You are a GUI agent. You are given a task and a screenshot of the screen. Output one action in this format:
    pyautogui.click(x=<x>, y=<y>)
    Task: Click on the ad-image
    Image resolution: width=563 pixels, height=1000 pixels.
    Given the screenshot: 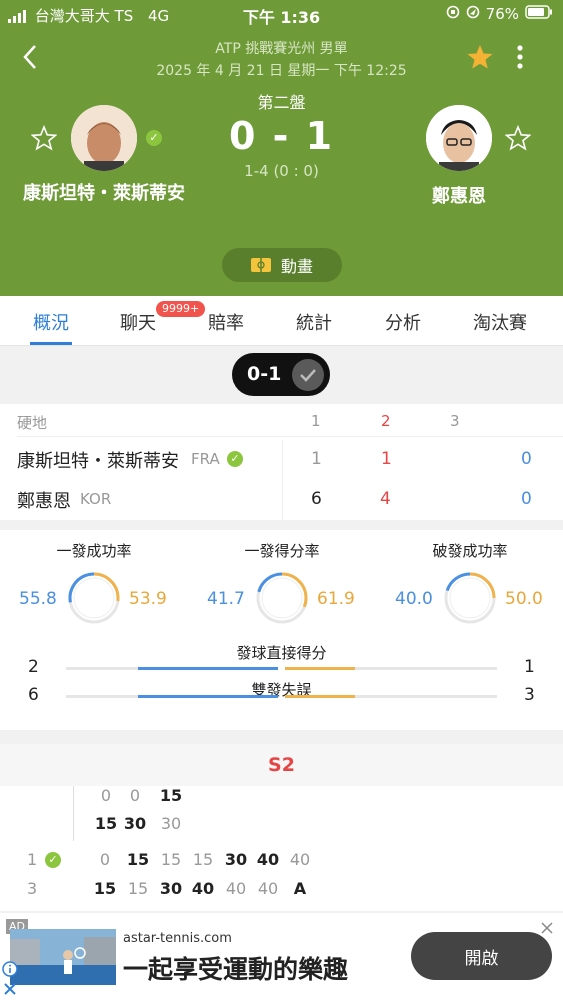 What is the action you would take?
    pyautogui.click(x=63, y=957)
    